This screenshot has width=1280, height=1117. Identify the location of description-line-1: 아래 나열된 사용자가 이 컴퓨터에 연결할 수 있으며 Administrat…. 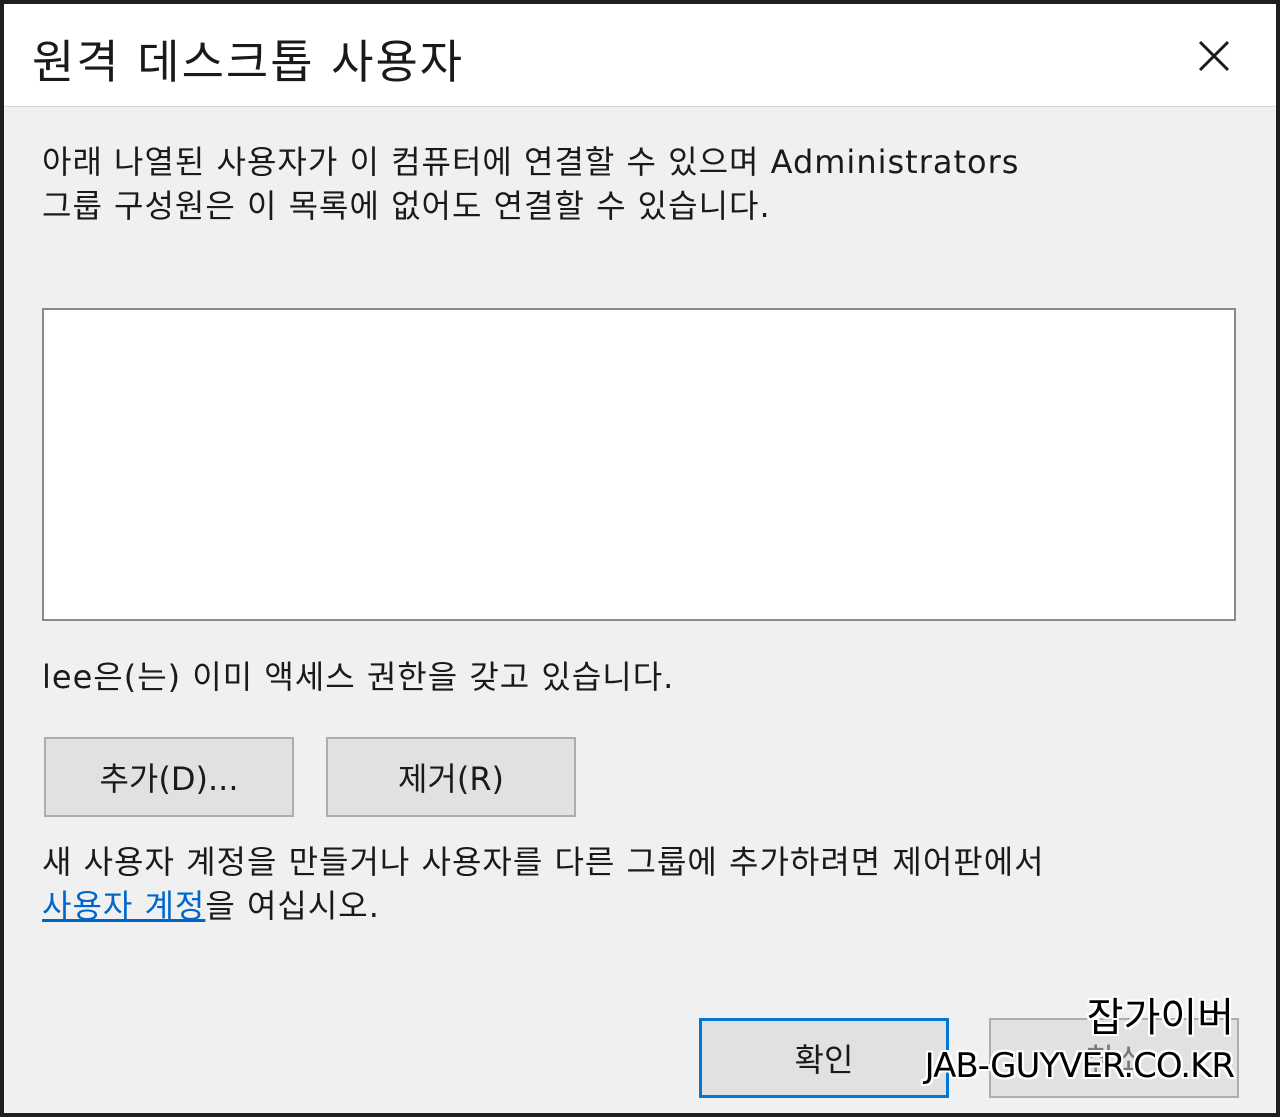
(531, 162).